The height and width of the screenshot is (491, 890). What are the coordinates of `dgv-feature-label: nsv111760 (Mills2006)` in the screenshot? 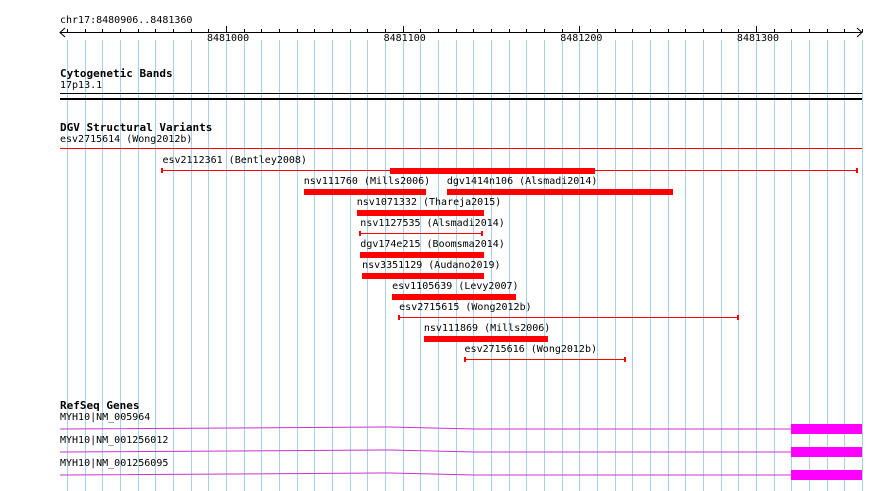 It's located at (367, 181).